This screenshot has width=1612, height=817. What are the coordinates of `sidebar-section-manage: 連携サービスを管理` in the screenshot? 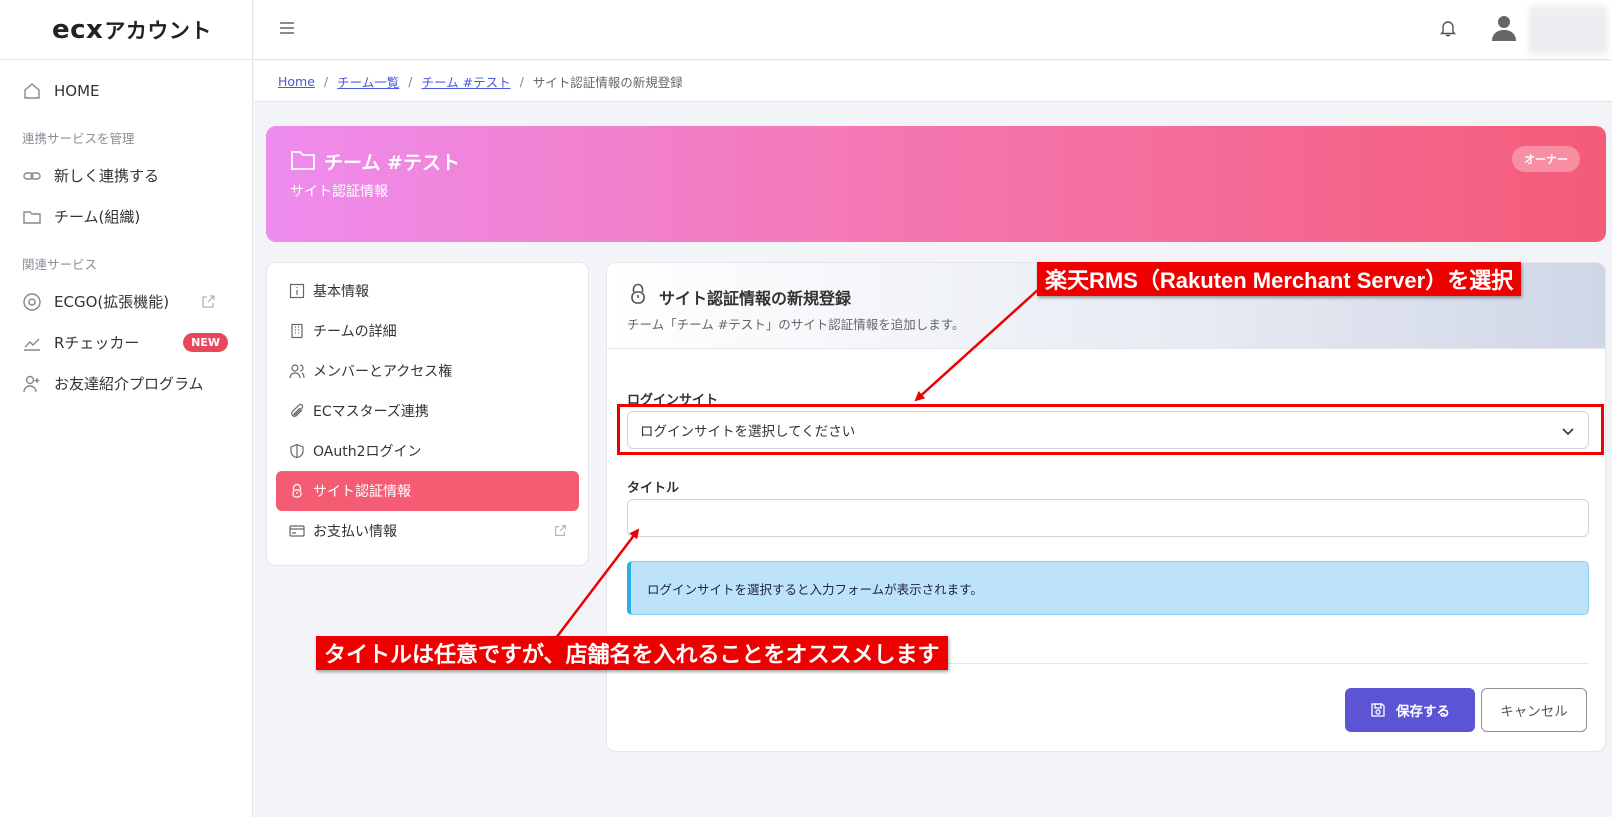 It's located at (78, 138).